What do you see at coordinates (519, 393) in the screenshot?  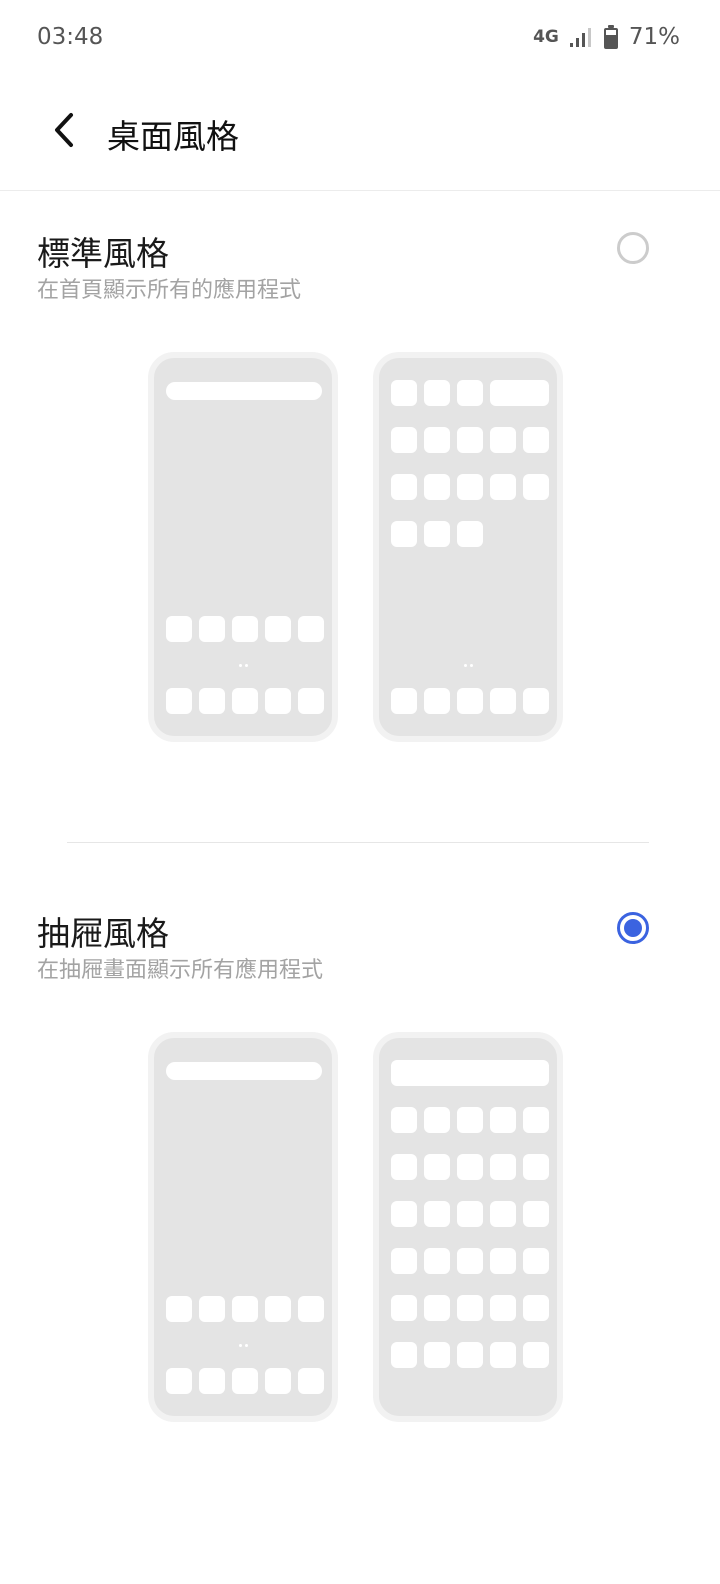 I see `widget-placeholder` at bounding box center [519, 393].